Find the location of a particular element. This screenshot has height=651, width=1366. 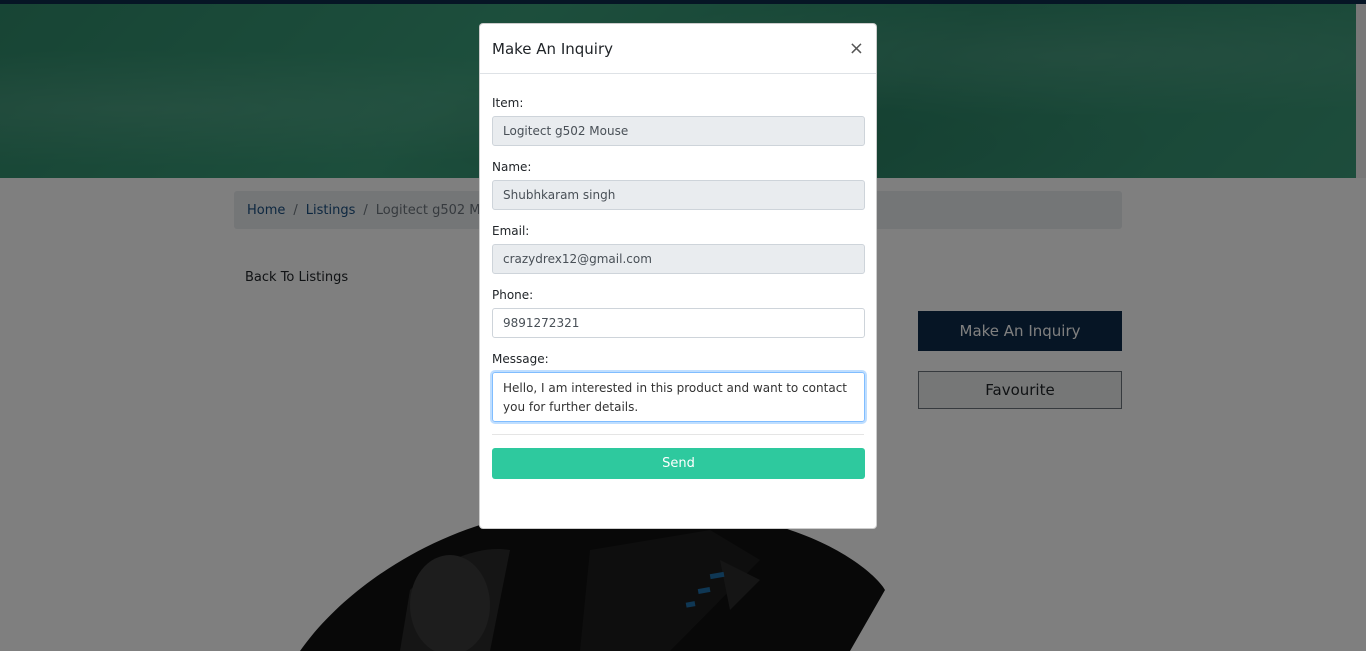

email-field: crazydrex12@gmail.com is located at coordinates (678, 259).